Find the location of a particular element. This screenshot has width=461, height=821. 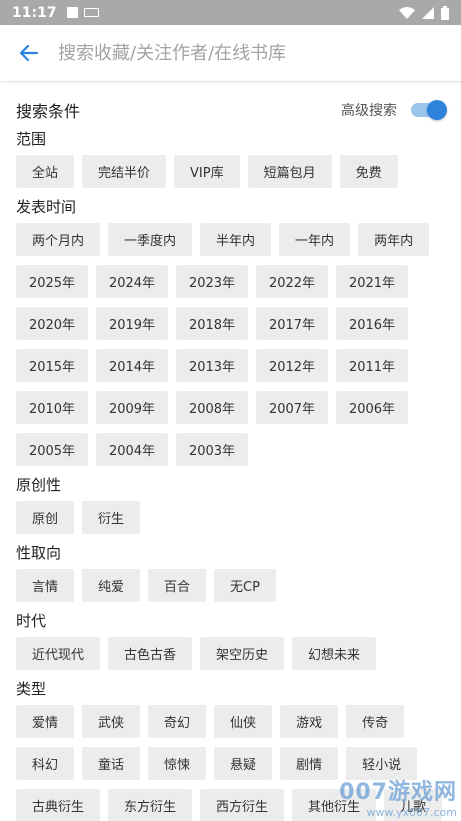

filter-chip: 西方衍生 is located at coordinates (242, 805).